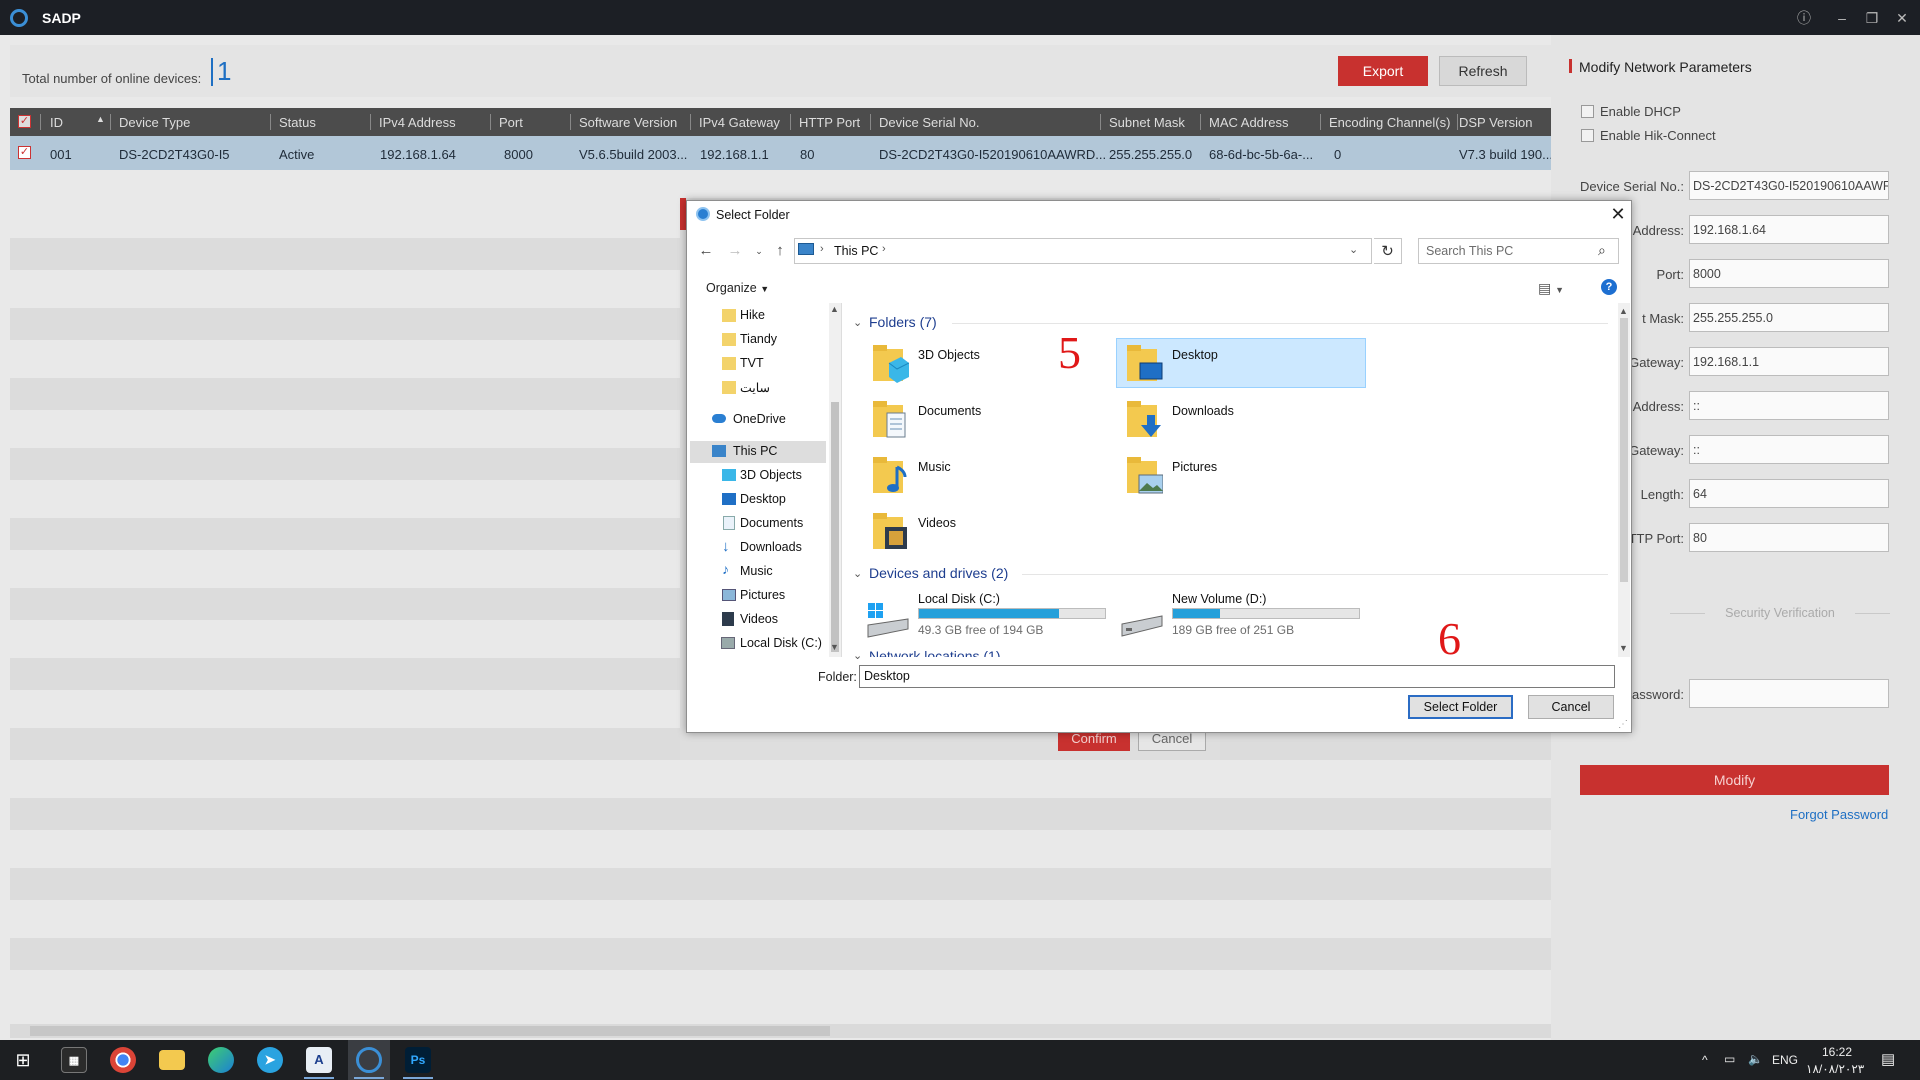  What do you see at coordinates (1237, 676) in the screenshot?
I see `folder-name-input: Desktop` at bounding box center [1237, 676].